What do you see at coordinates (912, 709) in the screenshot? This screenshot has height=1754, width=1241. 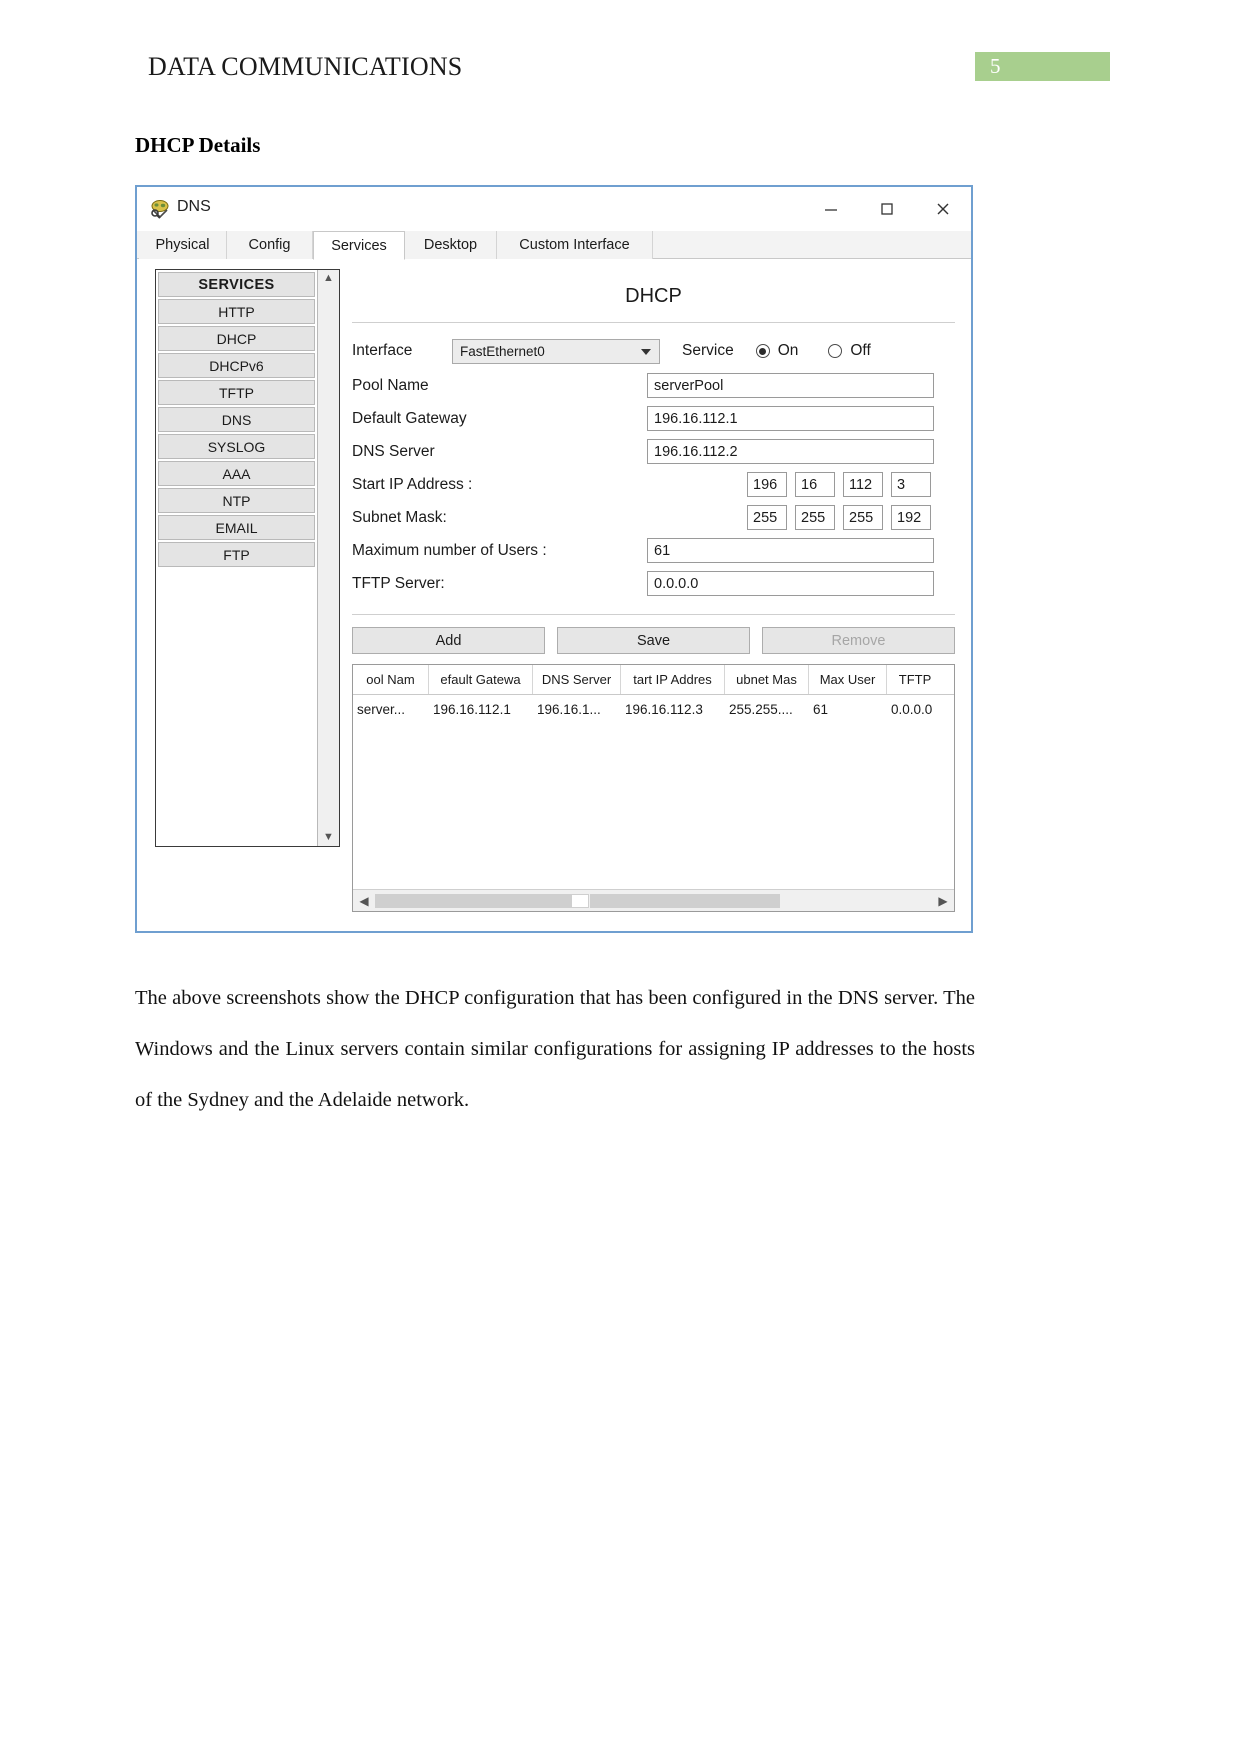 I see `cell-tftp: 0.0.0.0` at bounding box center [912, 709].